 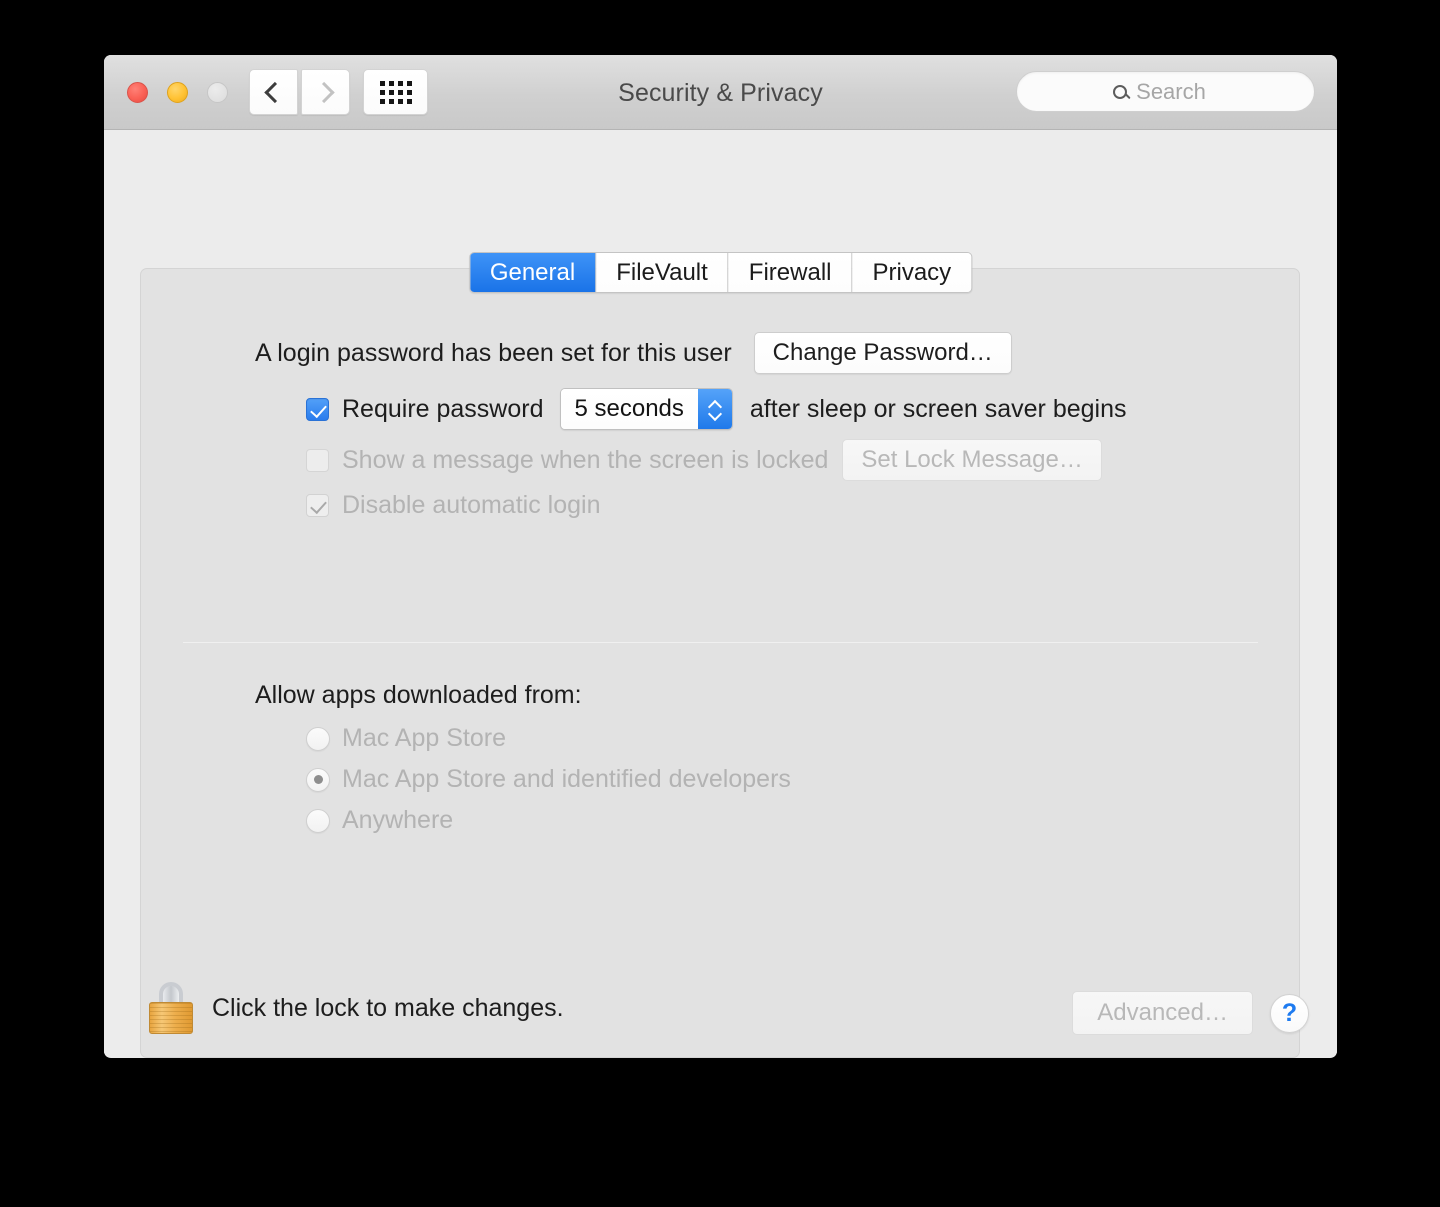 I want to click on radio-anywhere-label: Anywhere, so click(x=398, y=820).